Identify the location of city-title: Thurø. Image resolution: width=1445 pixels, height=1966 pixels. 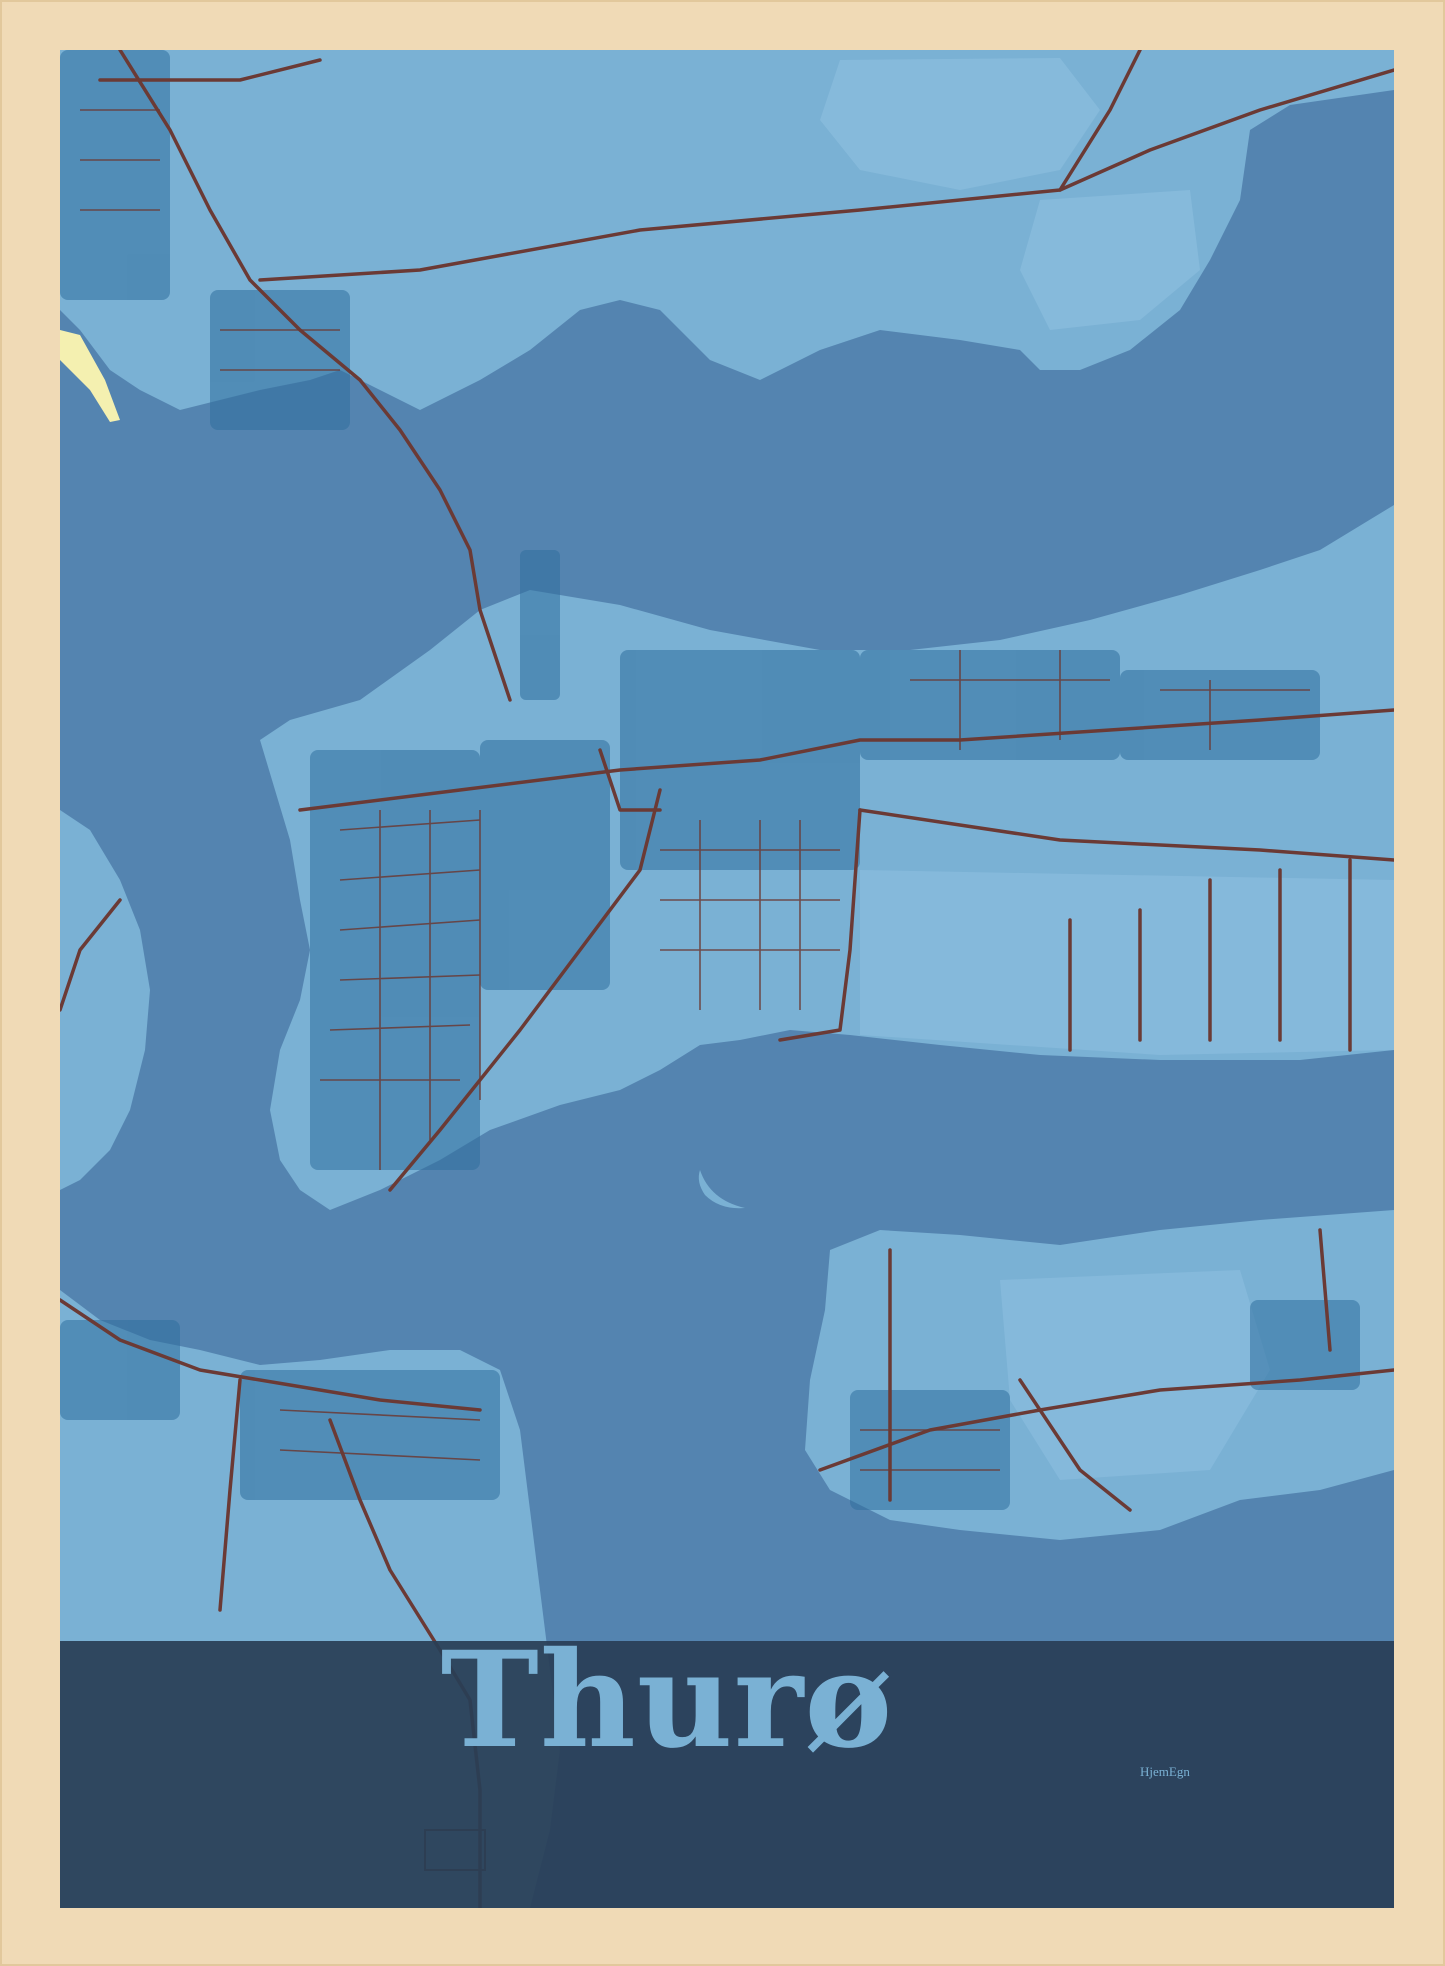
(667, 1700).